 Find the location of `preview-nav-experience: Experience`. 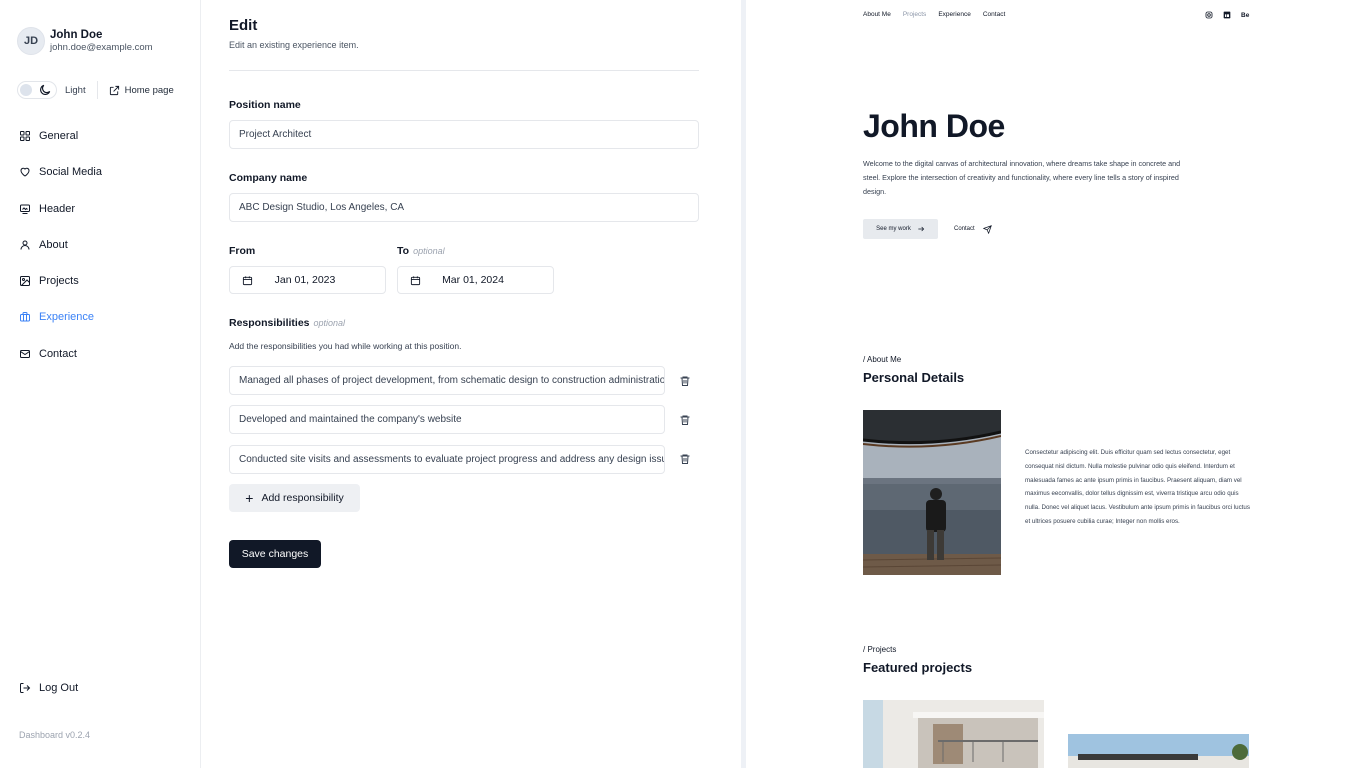

preview-nav-experience: Experience is located at coordinates (954, 14).